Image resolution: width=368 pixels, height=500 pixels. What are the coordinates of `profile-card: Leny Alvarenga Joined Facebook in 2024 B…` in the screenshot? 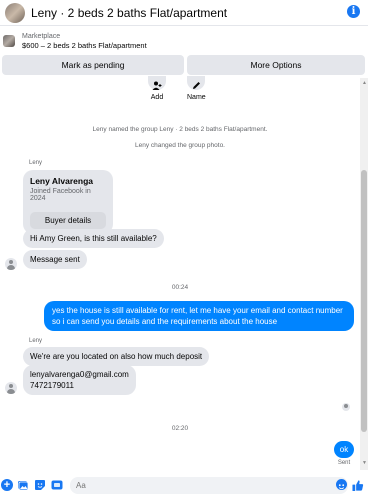 It's located at (68, 202).